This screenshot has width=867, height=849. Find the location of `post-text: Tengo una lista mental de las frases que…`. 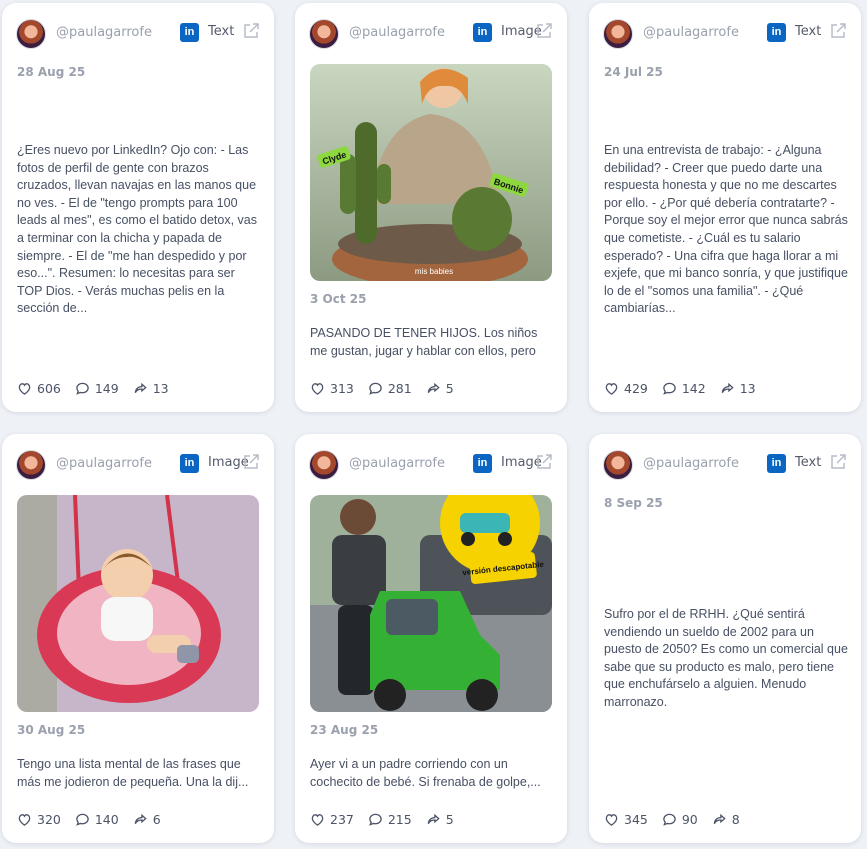

post-text: Tengo una lista mental de las frases que… is located at coordinates (133, 773).